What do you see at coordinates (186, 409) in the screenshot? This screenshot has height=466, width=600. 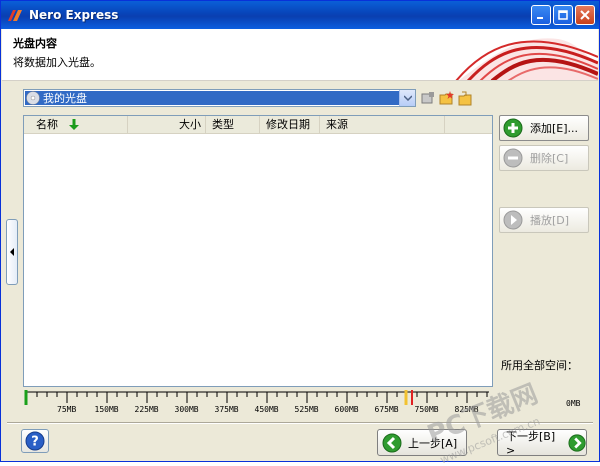 I see `ruler-label: 300MB` at bounding box center [186, 409].